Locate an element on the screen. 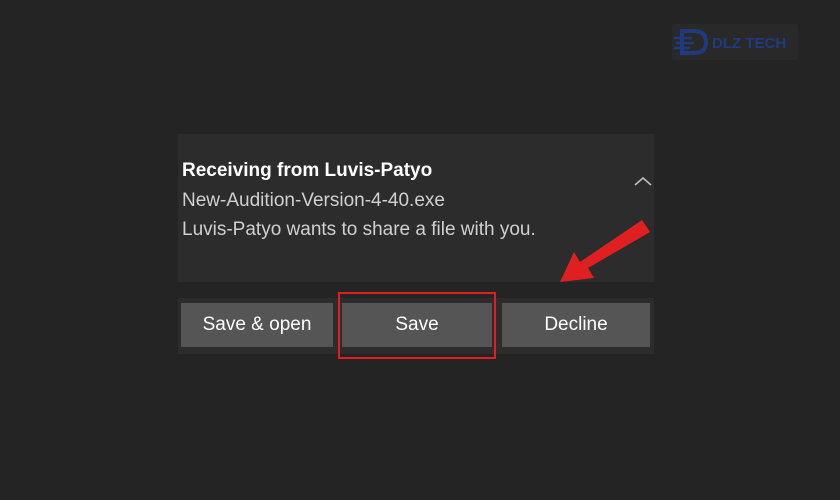 The height and width of the screenshot is (500, 840). save-button: Save is located at coordinates (417, 325).